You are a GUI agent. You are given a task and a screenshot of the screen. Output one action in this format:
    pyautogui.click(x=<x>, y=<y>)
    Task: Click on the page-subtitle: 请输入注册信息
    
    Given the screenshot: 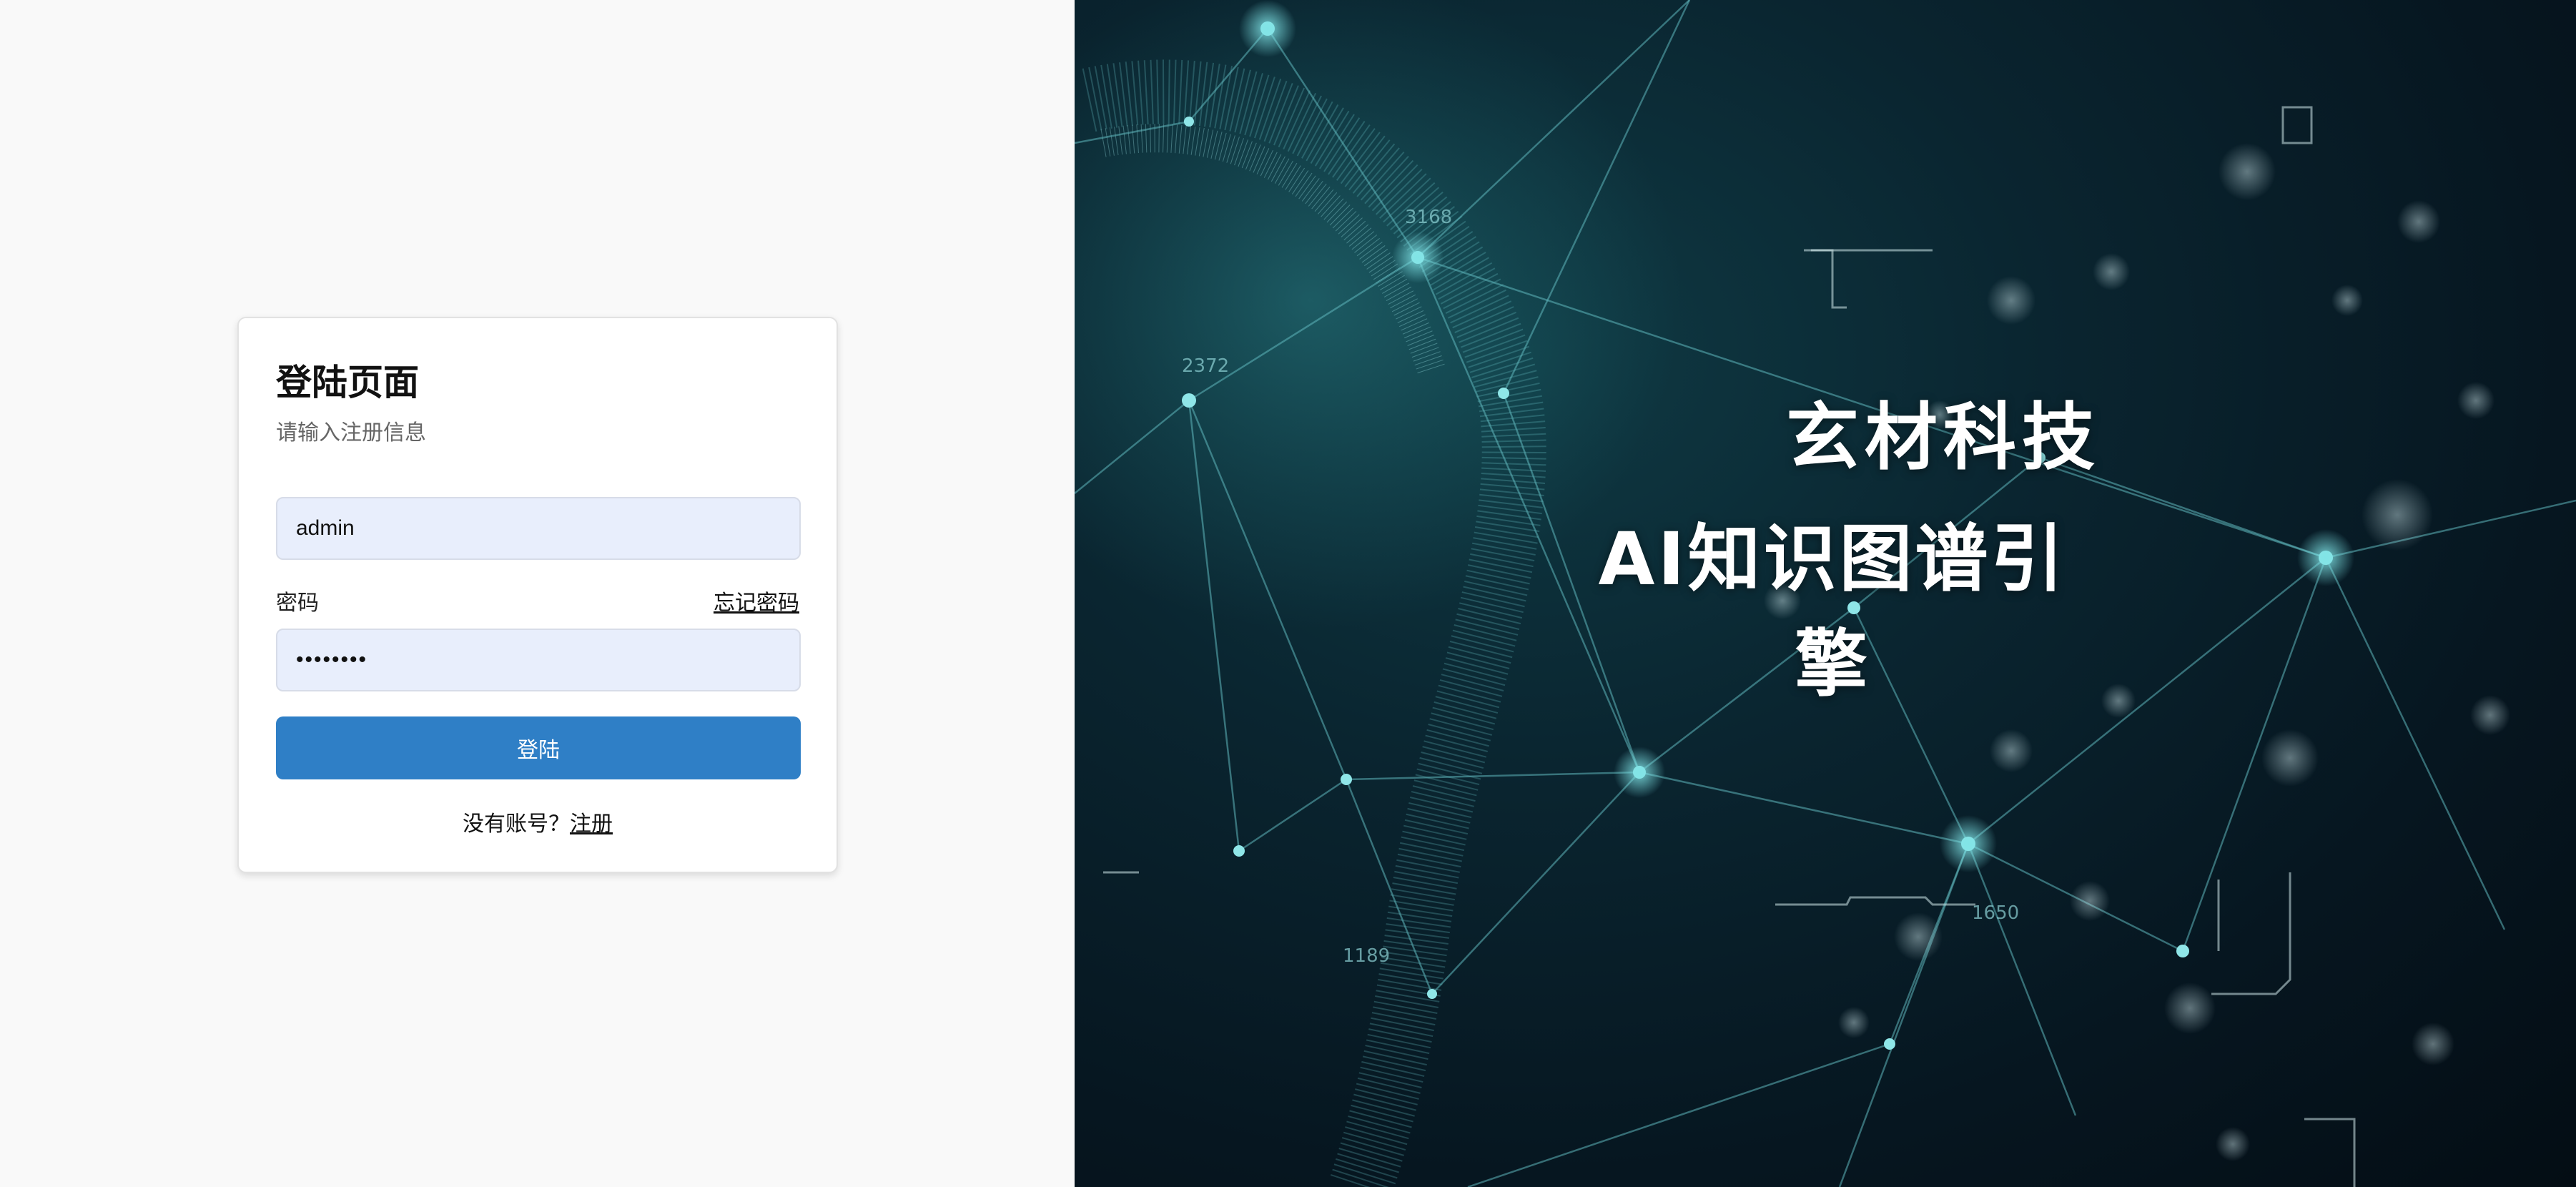 What is the action you would take?
    pyautogui.click(x=351, y=433)
    